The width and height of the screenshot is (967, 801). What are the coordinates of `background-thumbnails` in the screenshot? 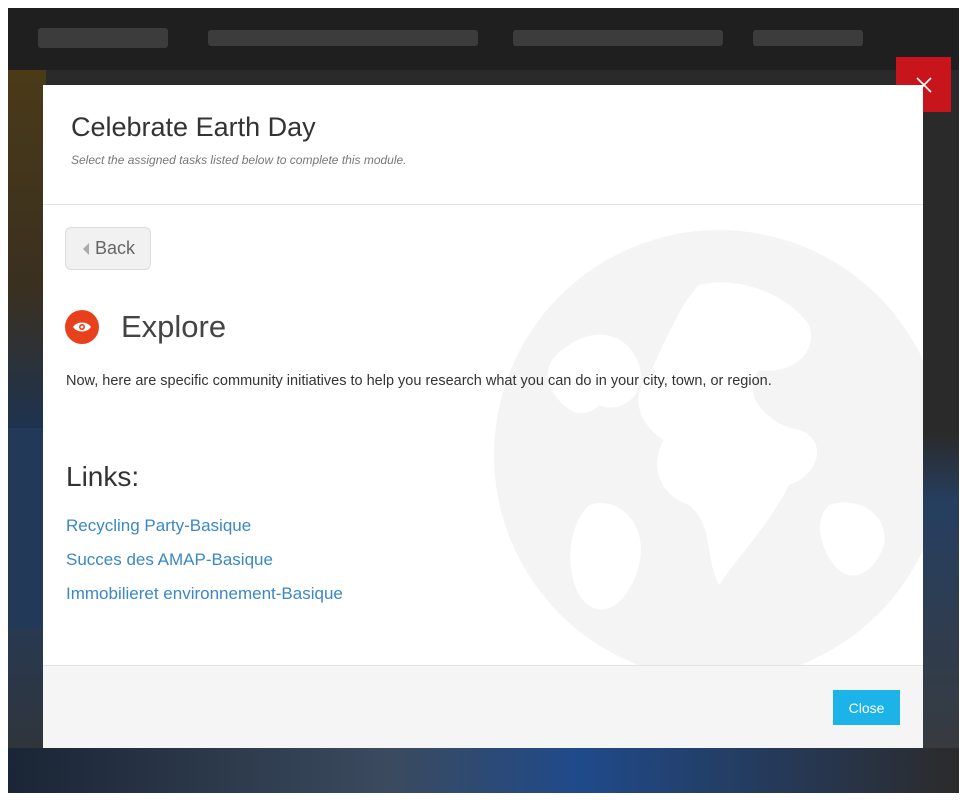 It's located at (483, 770).